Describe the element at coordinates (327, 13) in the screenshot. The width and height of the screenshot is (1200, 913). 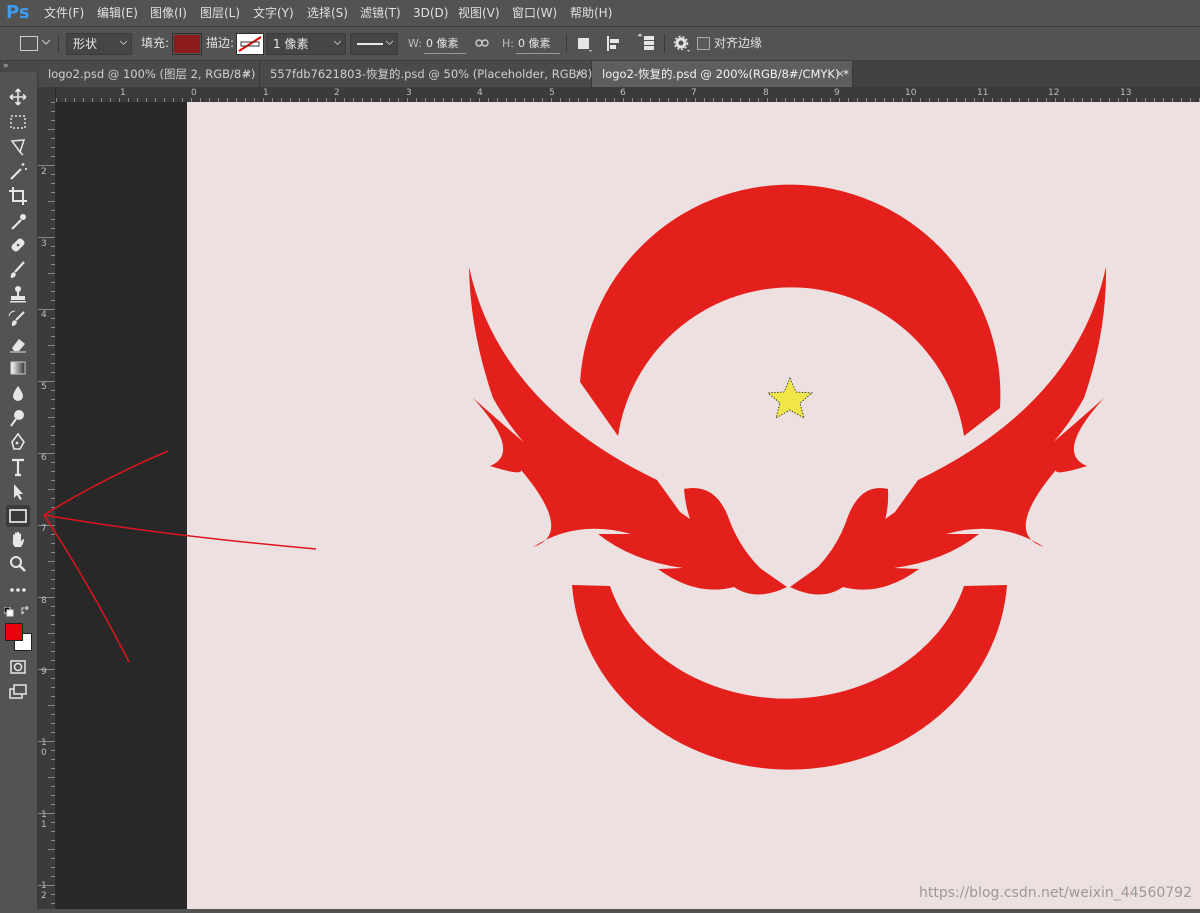
I see `menu-select: 选择(S)` at that location.